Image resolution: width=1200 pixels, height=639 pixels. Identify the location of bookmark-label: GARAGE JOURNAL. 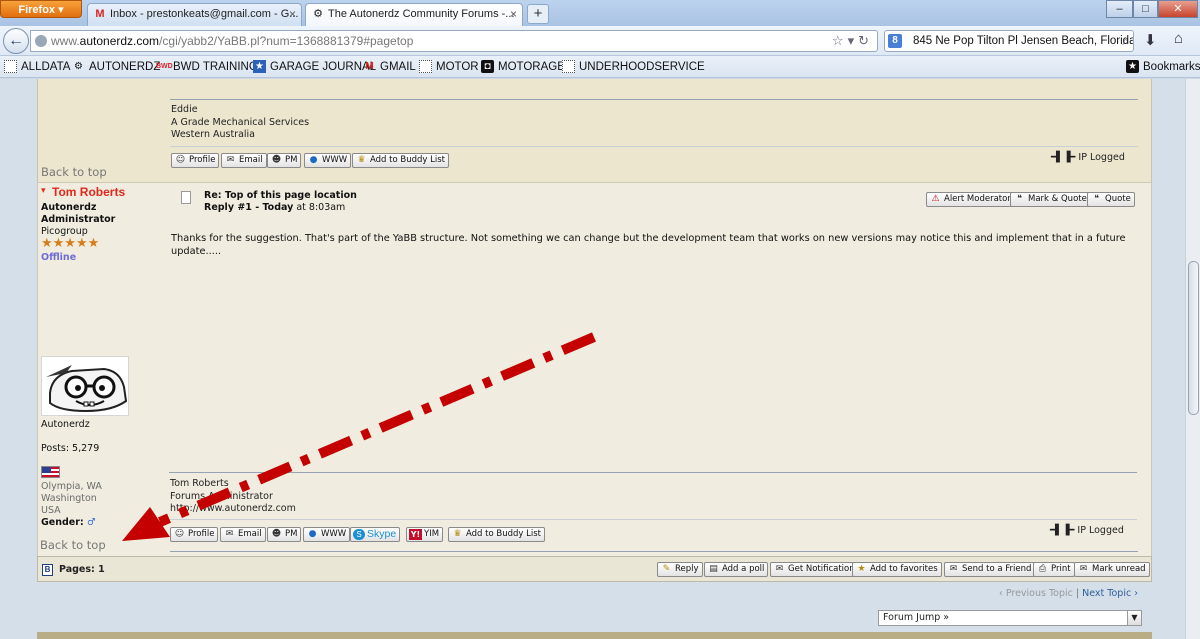
(323, 67).